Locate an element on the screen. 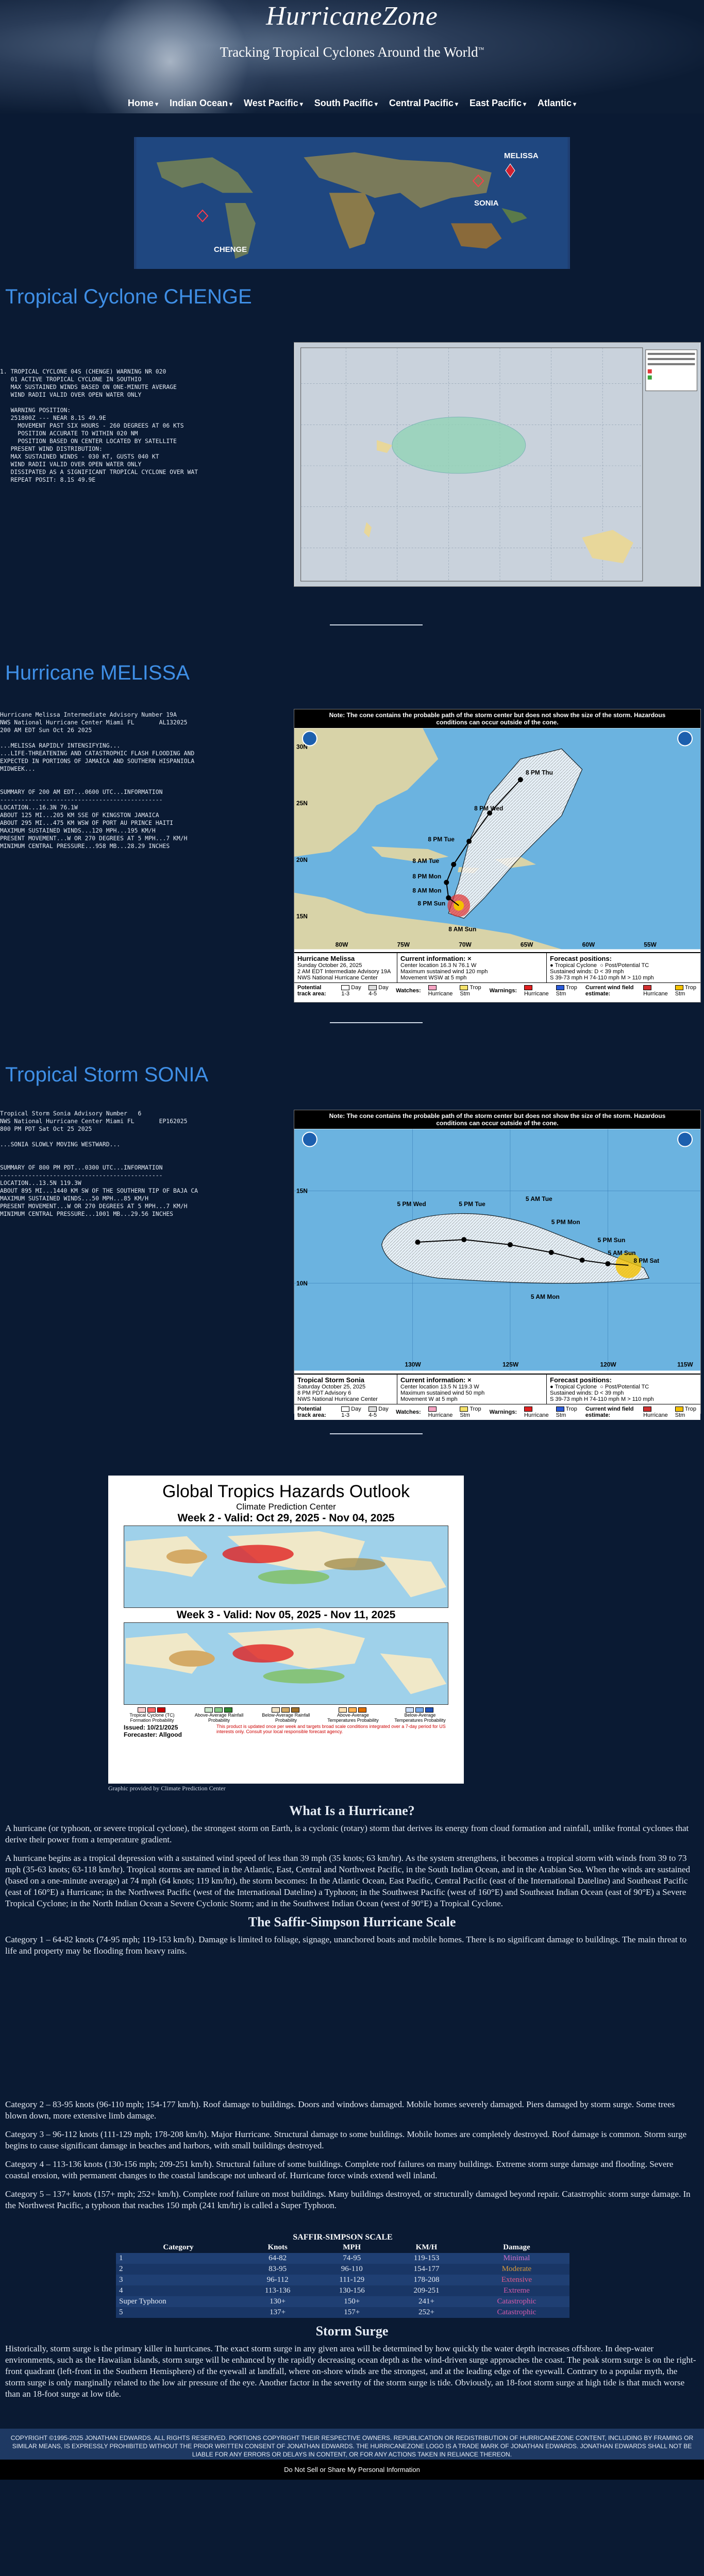  svg-text: 5 PM Mon is located at coordinates (566, 1222).